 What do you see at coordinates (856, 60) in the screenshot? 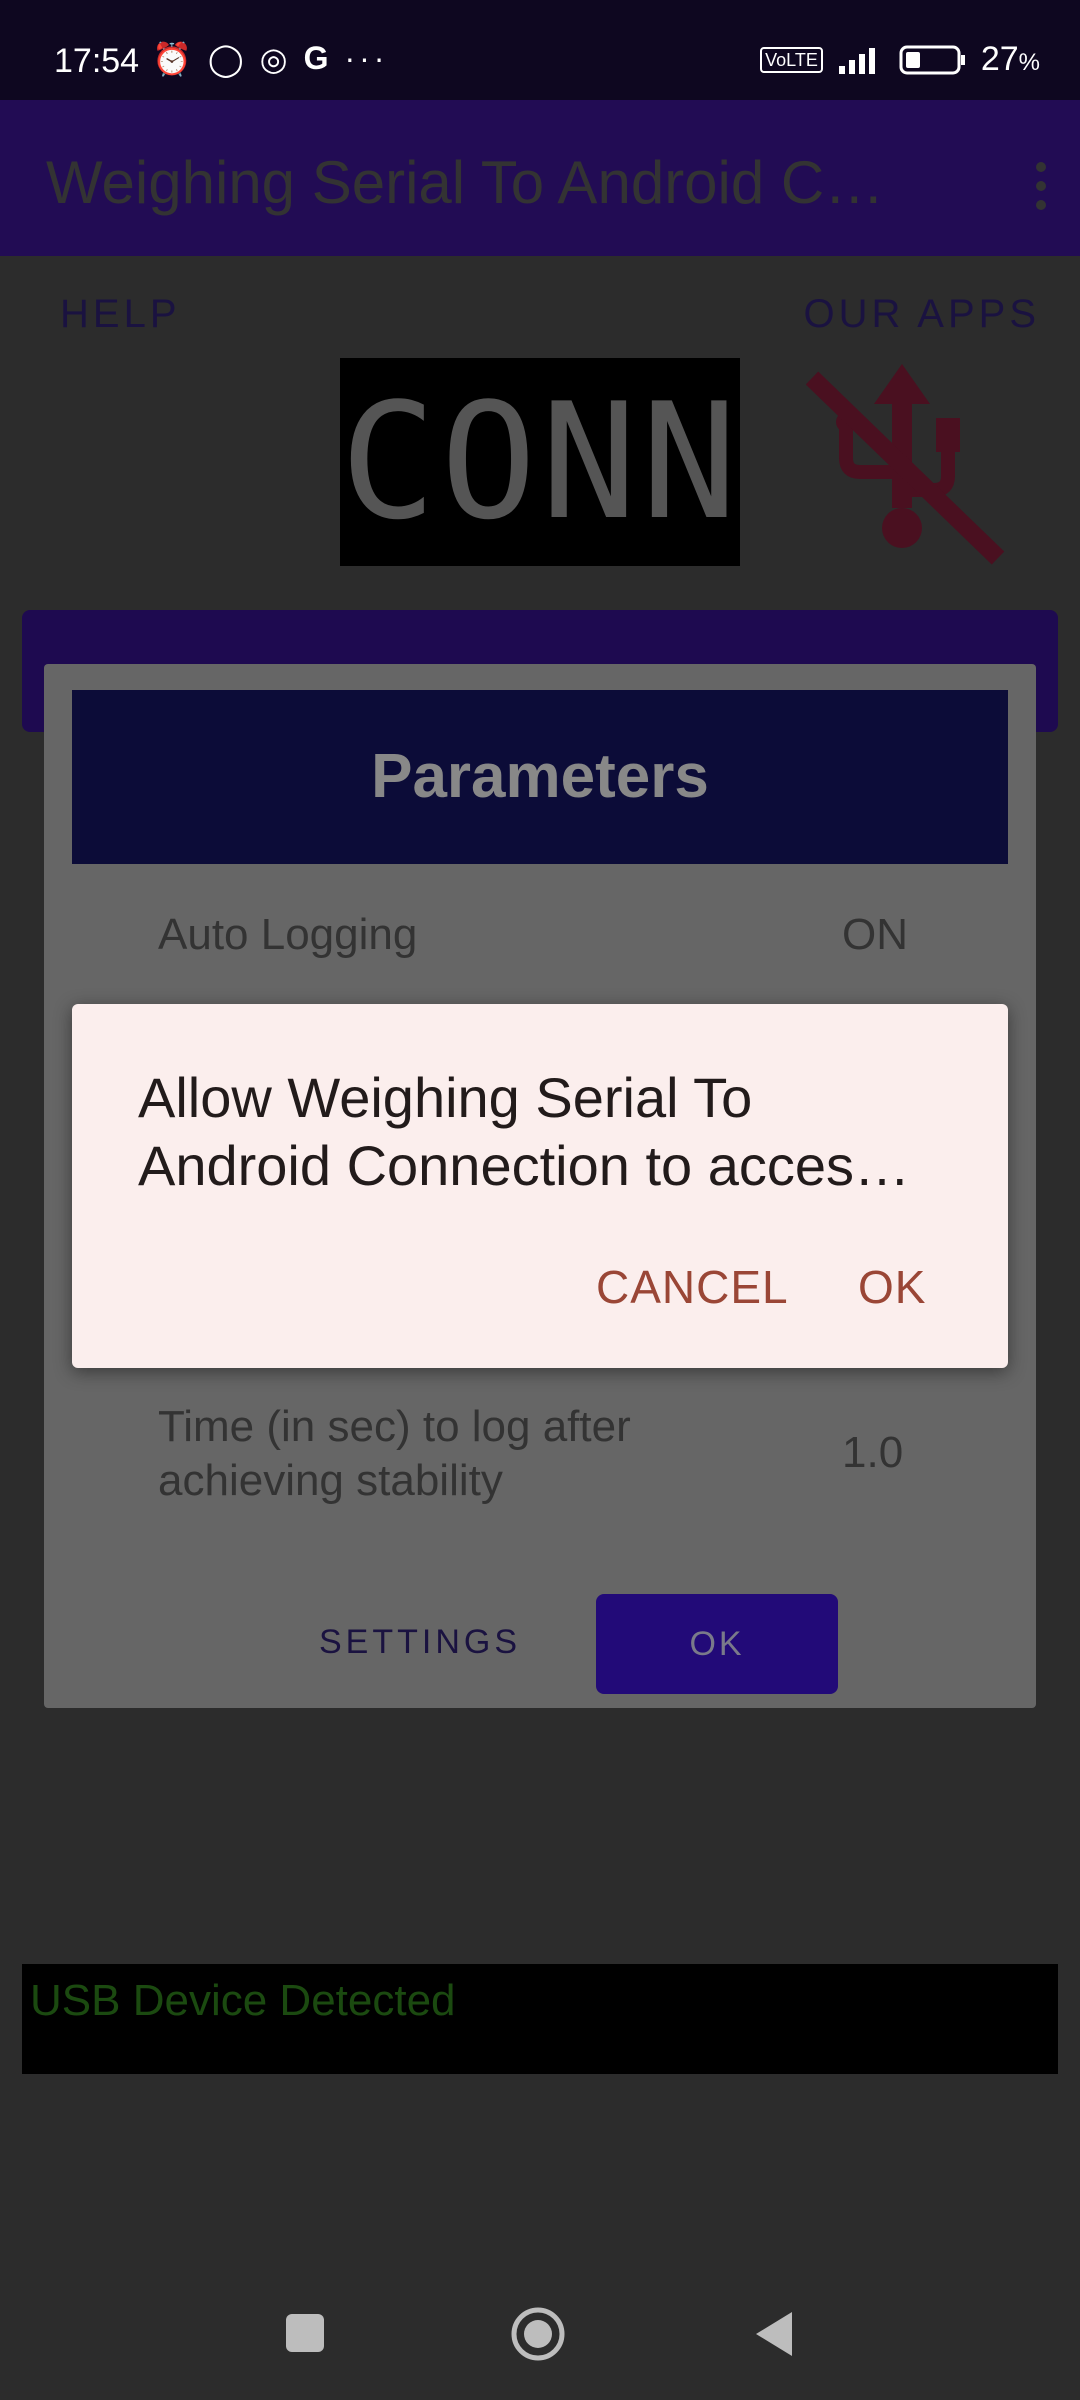
I see `signal-icon` at bounding box center [856, 60].